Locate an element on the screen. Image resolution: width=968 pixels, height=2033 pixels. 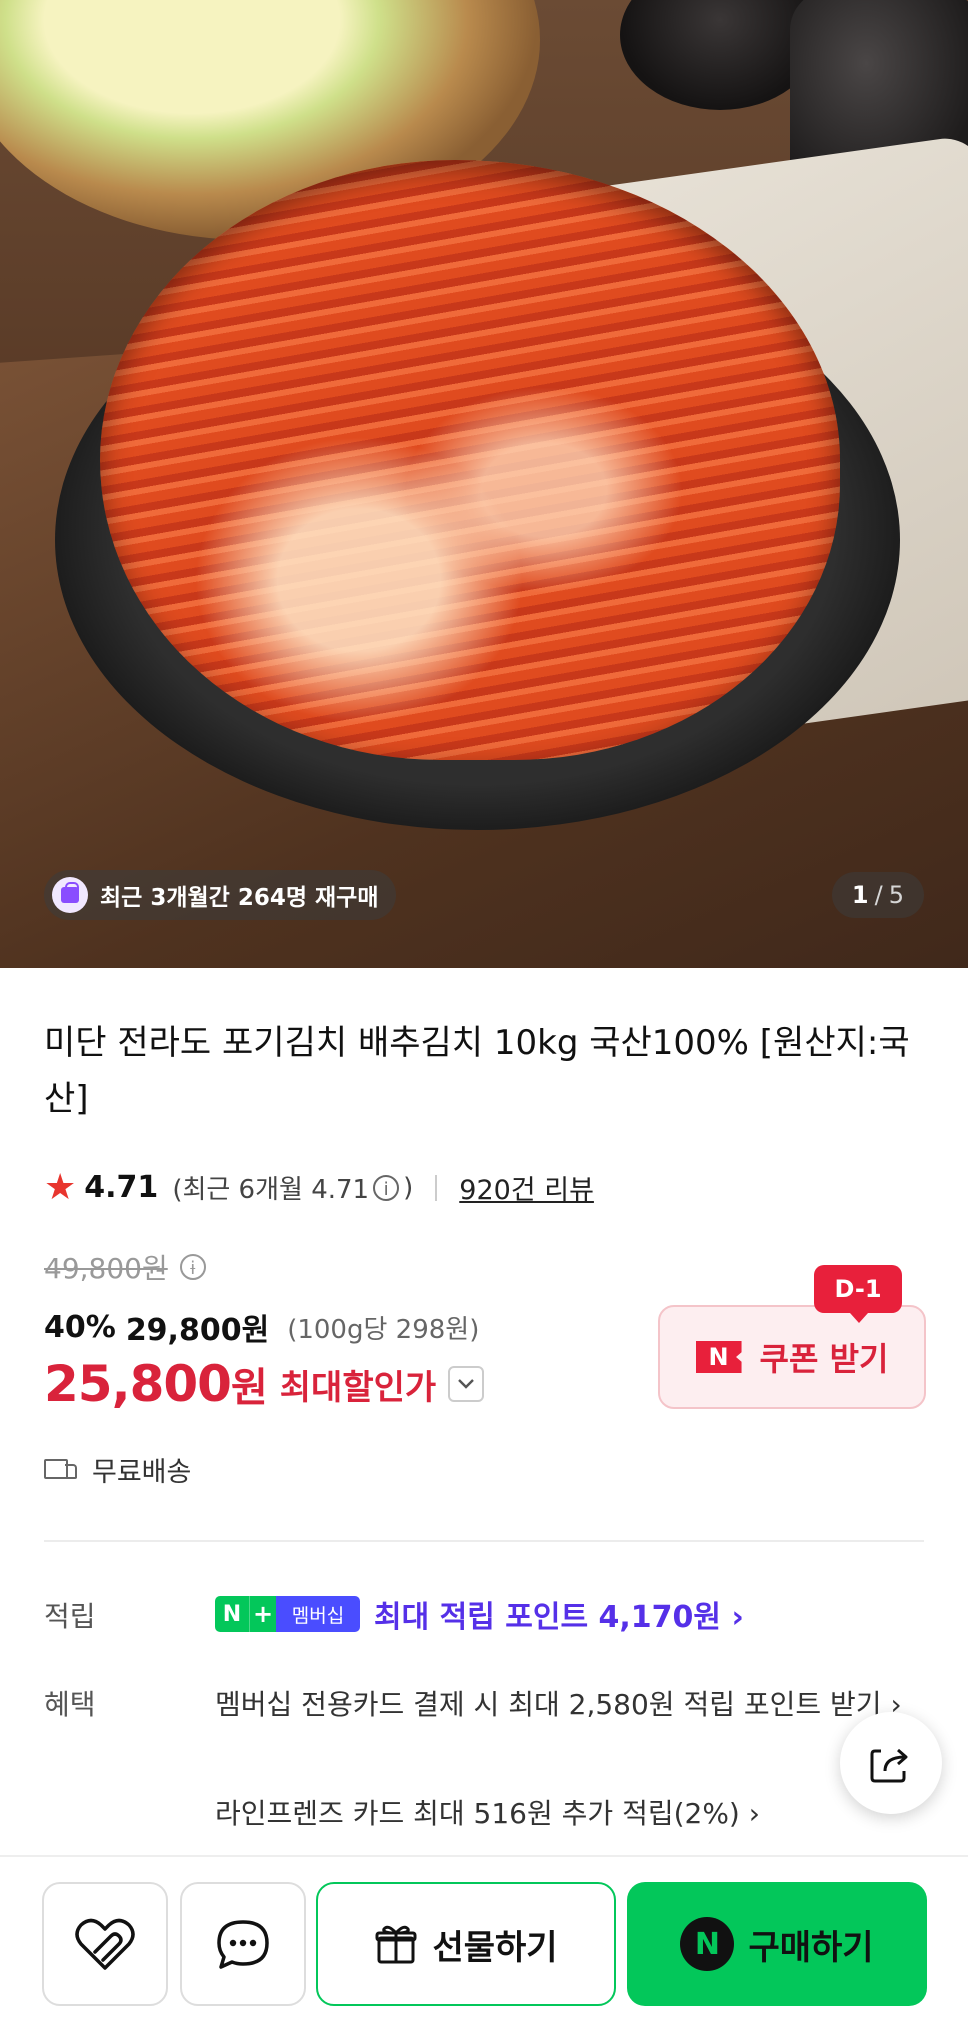
coupon-button: N 쿠폰 받기 is located at coordinates (792, 1357).